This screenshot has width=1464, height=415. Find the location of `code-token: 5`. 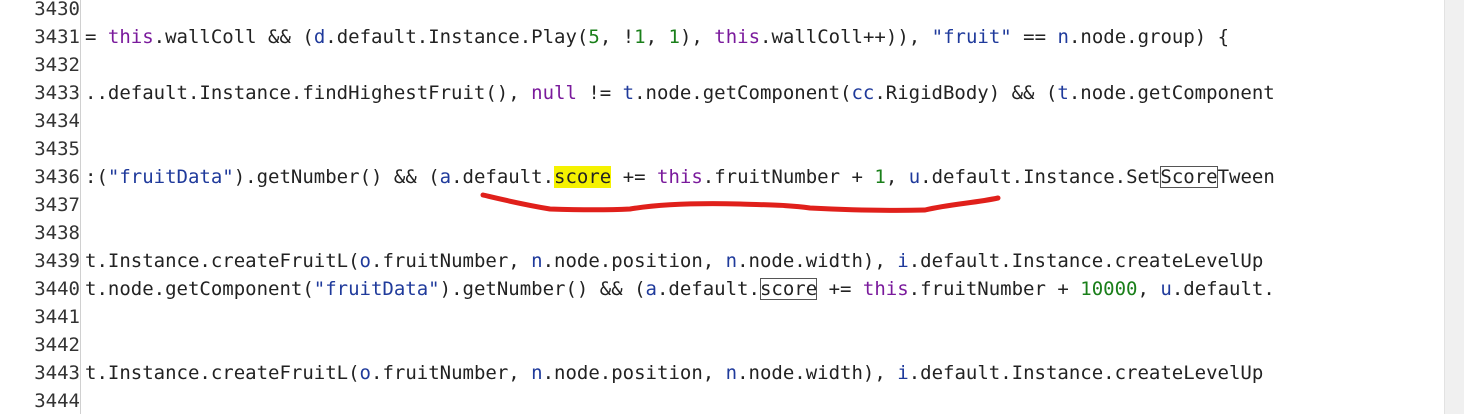

code-token: 5 is located at coordinates (594, 37).